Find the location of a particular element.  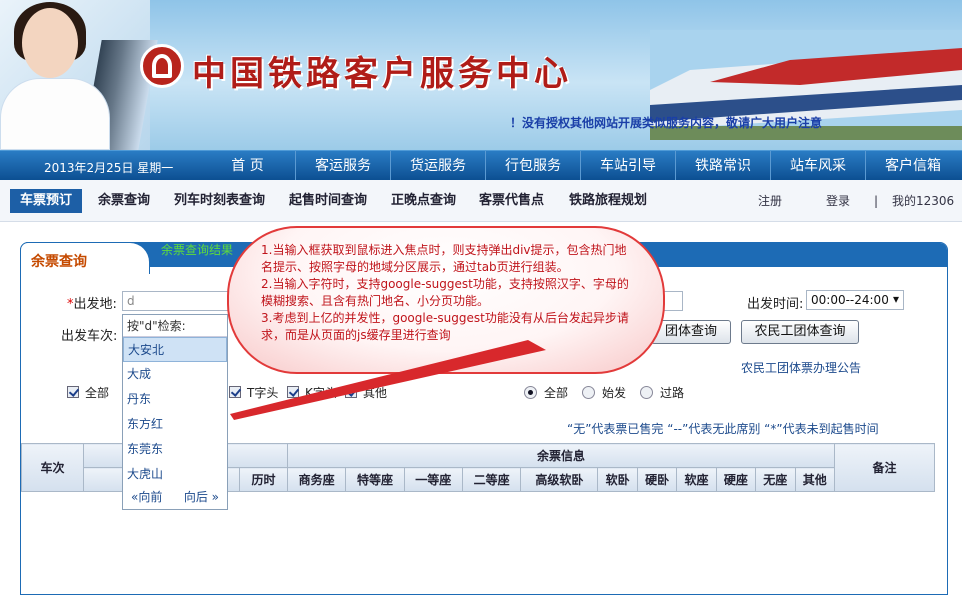

radio-origin is located at coordinates (588, 392).